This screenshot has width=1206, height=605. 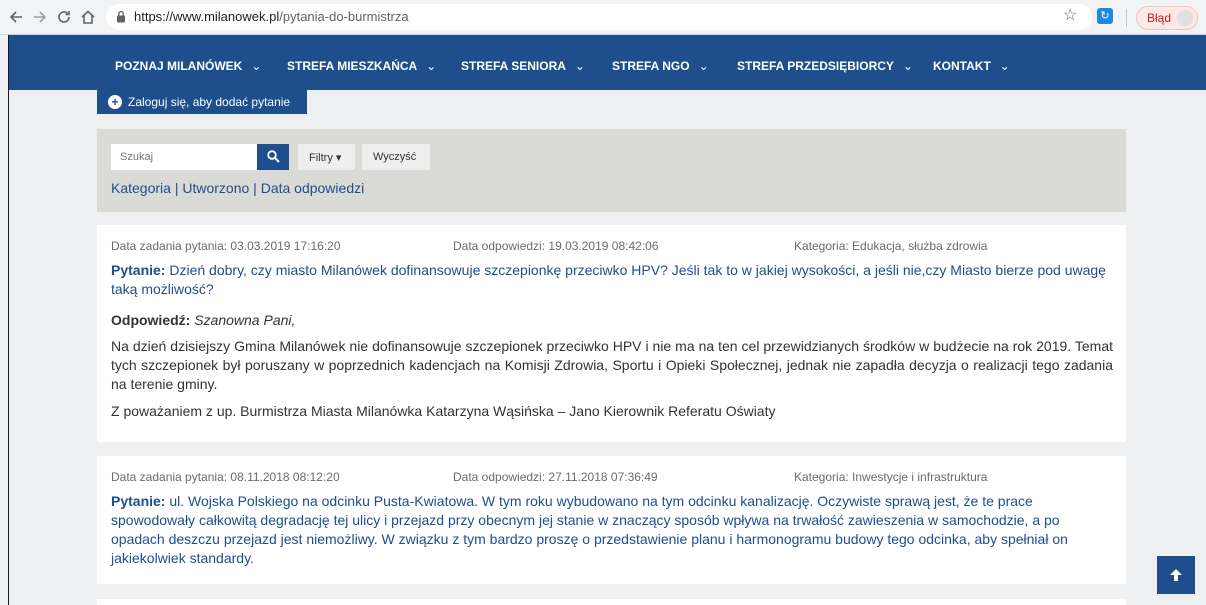 What do you see at coordinates (16, 17) in the screenshot?
I see `back-arrow-icon` at bounding box center [16, 17].